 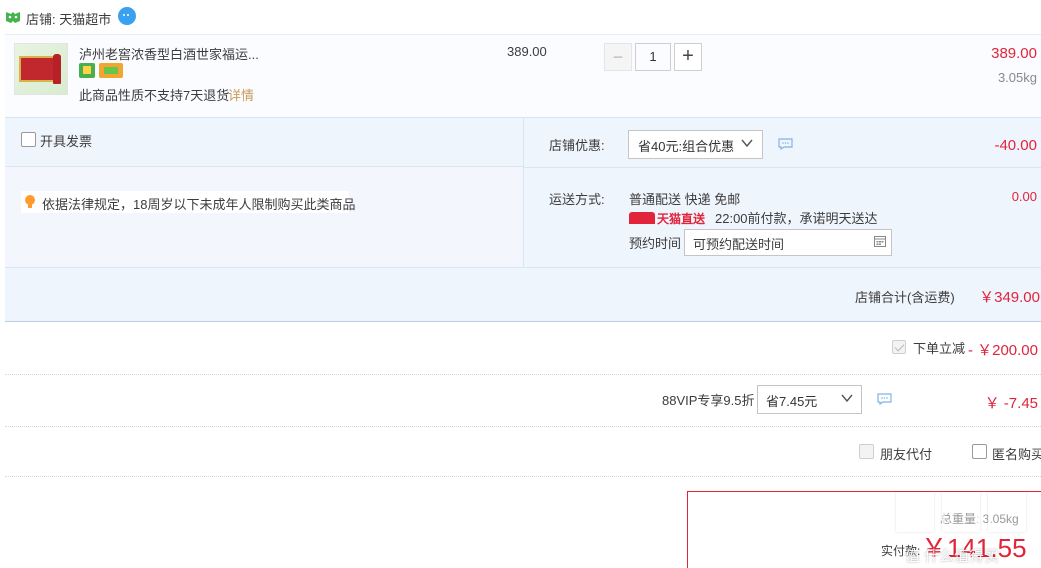 I want to click on booking-time-placeholder: 可预约配送时间, so click(x=738, y=243).